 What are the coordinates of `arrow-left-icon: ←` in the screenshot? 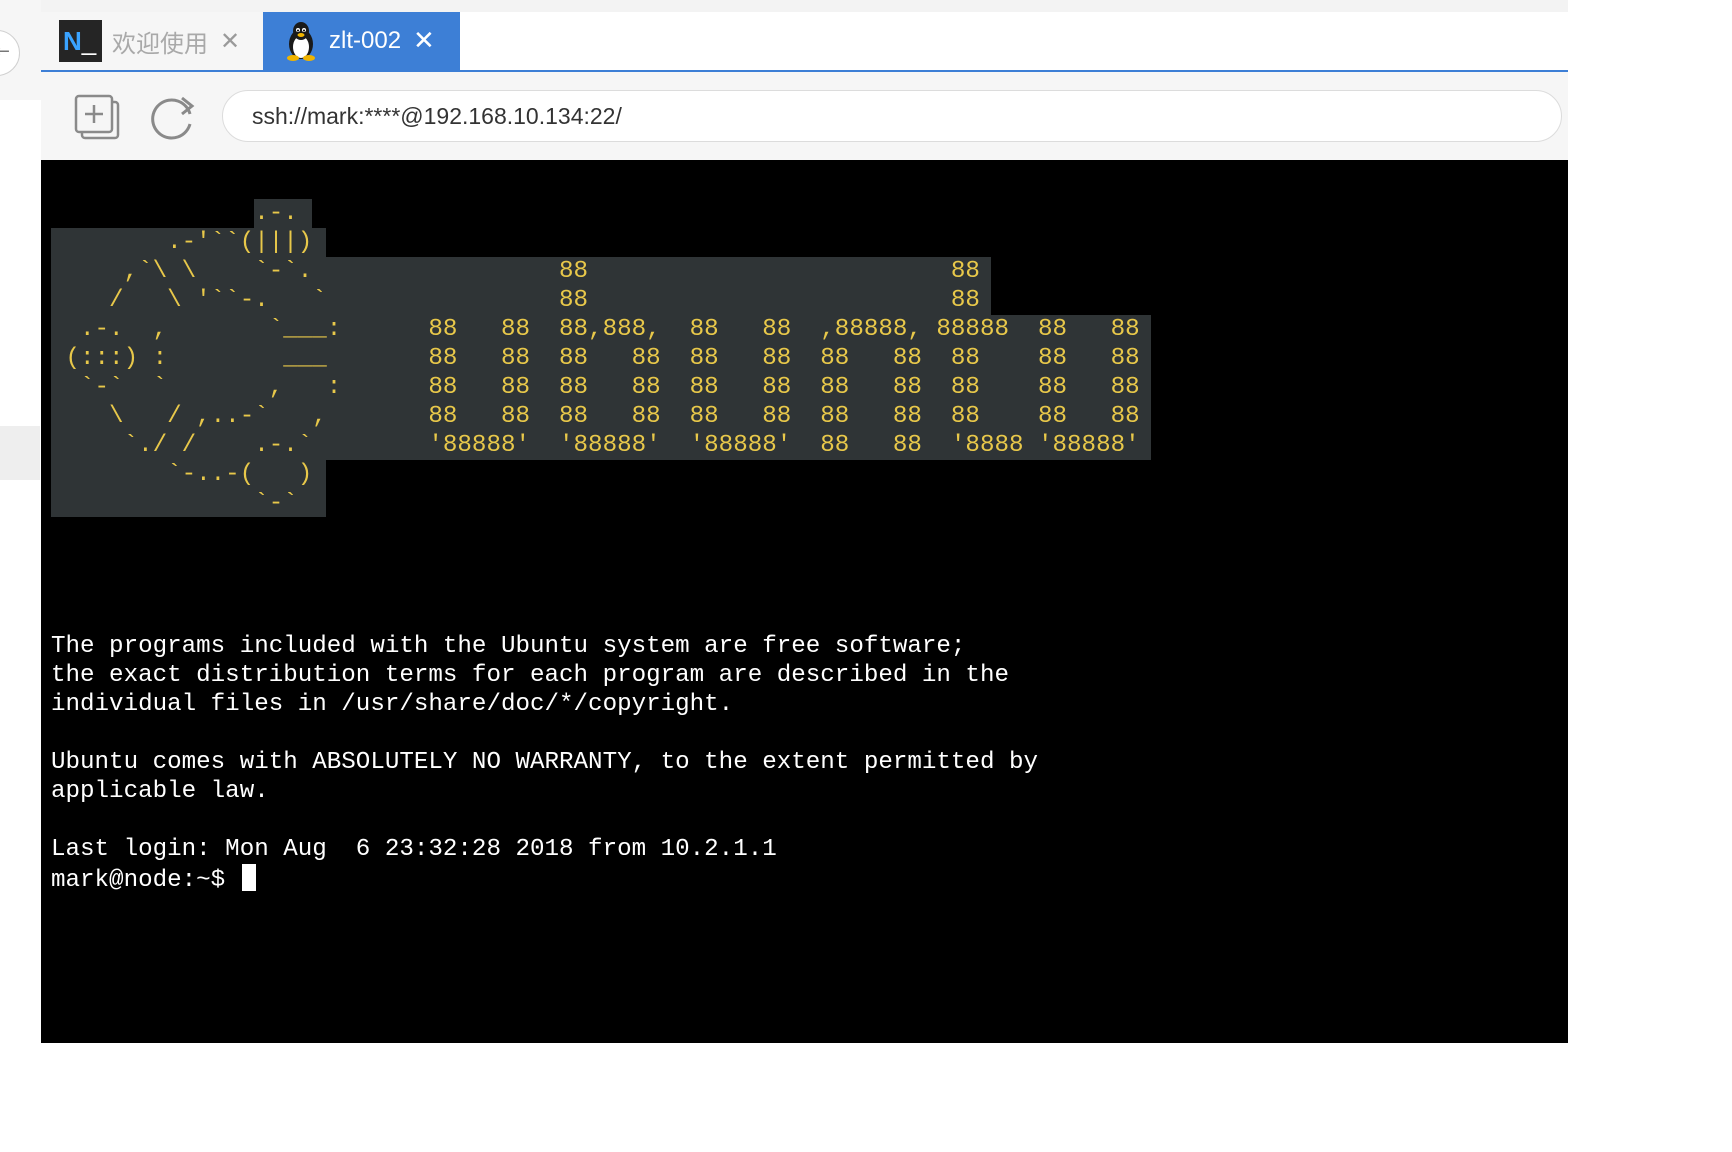 It's located at (5, 51).